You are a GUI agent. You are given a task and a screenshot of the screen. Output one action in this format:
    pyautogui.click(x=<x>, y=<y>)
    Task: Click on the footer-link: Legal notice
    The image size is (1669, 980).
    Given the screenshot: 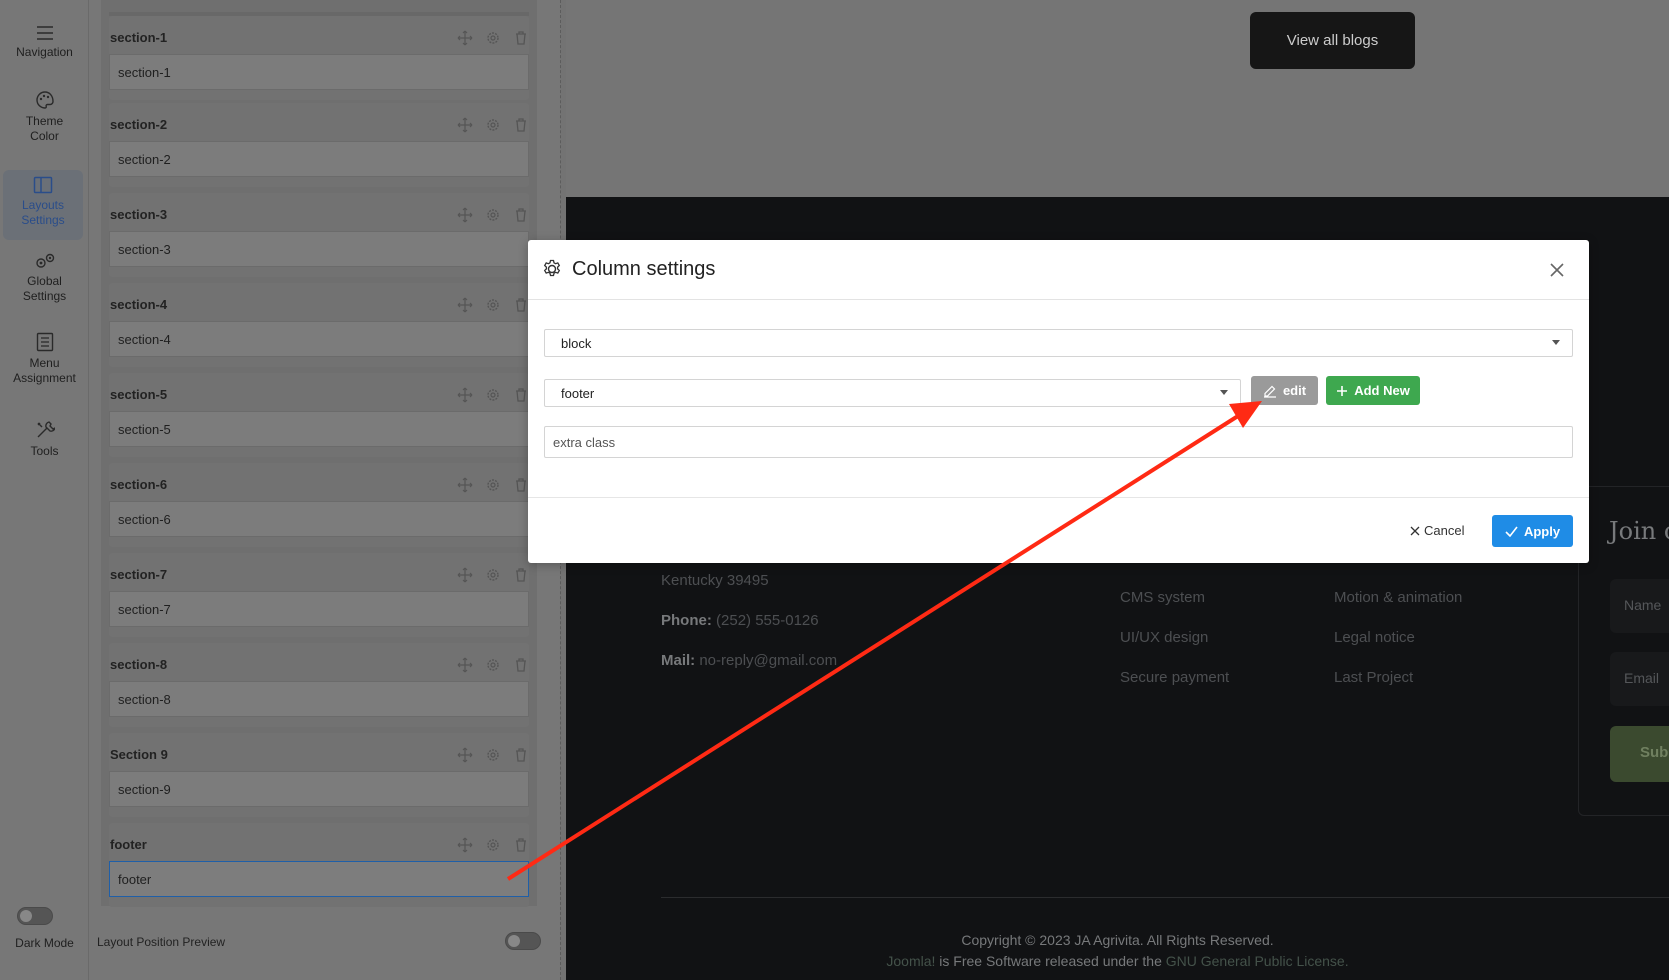 What is the action you would take?
    pyautogui.click(x=1374, y=637)
    